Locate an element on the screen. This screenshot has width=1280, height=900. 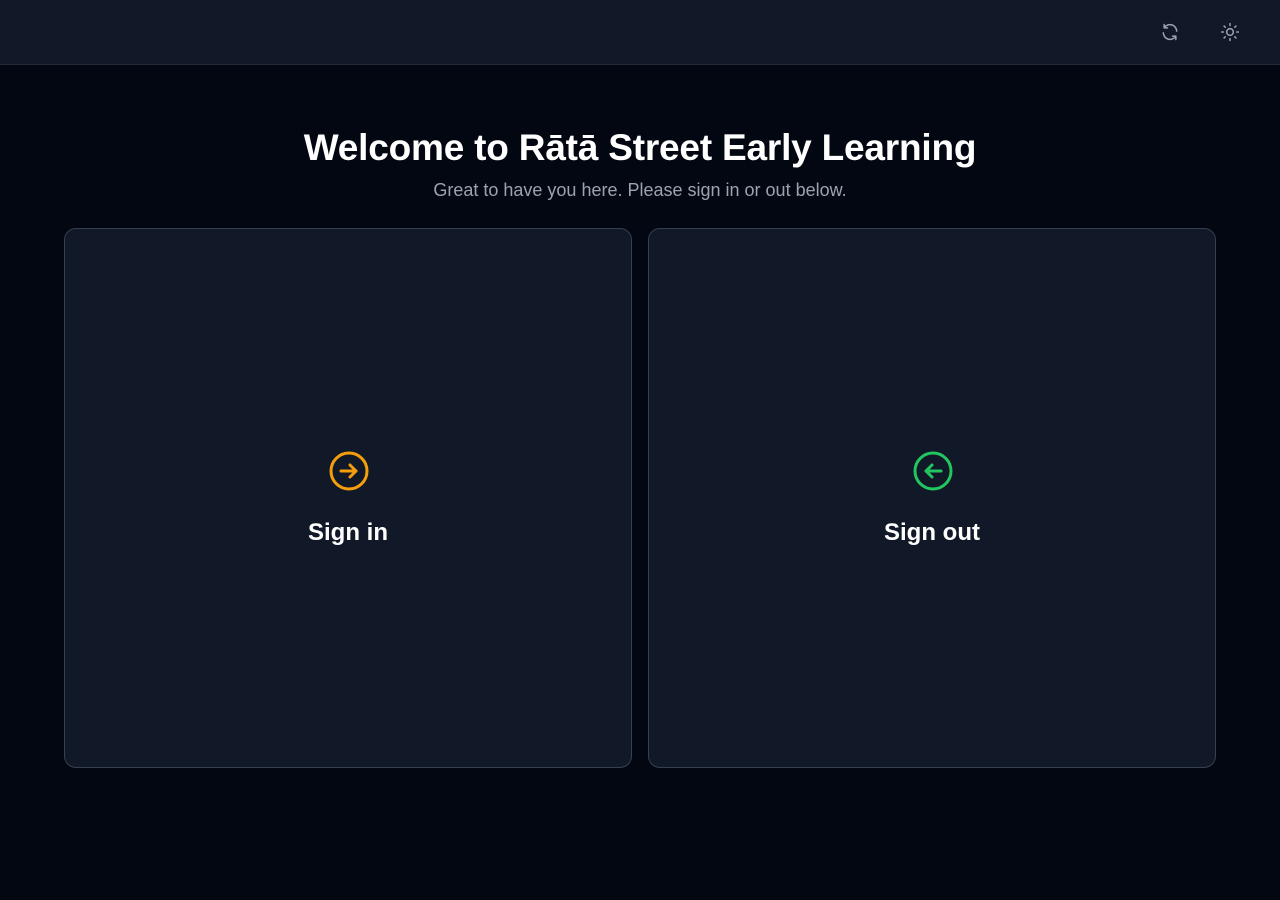
arrow-left-circle-icon is located at coordinates (933, 471).